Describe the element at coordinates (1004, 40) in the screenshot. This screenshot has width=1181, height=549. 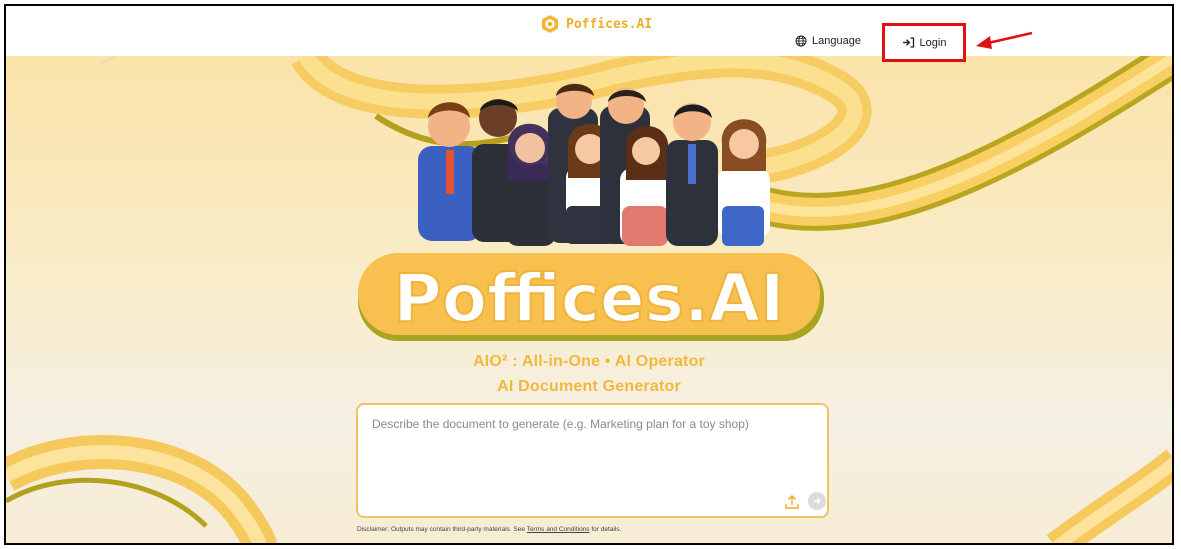
I see `red-arrow-icon` at that location.